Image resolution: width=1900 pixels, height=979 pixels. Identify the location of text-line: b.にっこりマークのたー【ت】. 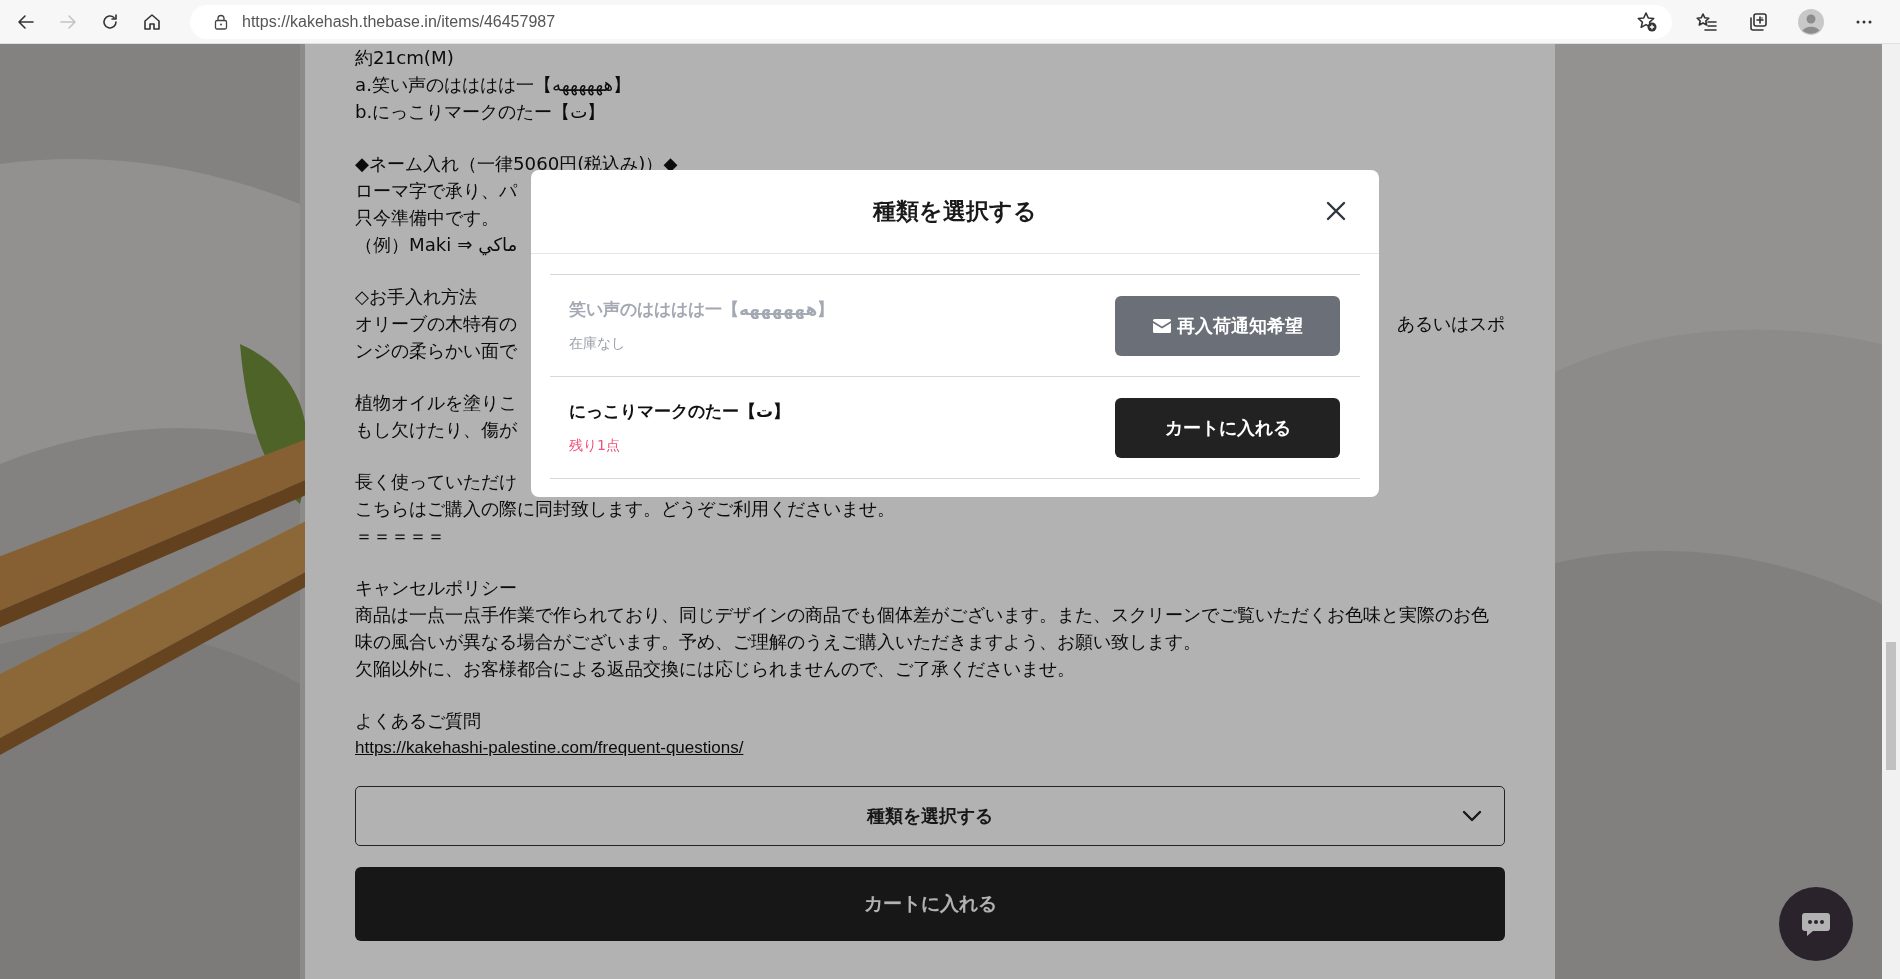
(480, 112).